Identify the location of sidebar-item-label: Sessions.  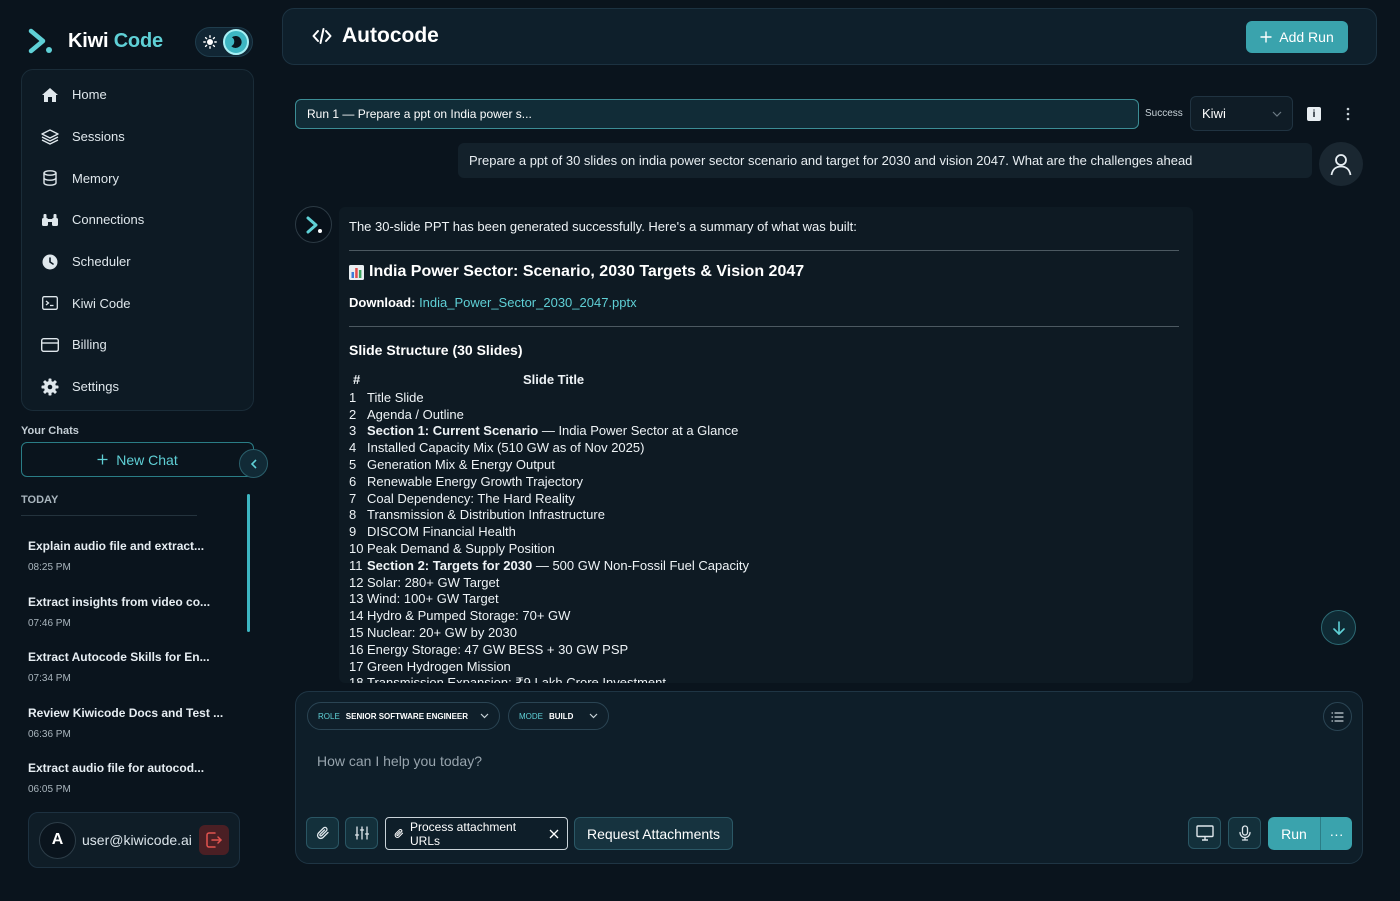
(98, 137).